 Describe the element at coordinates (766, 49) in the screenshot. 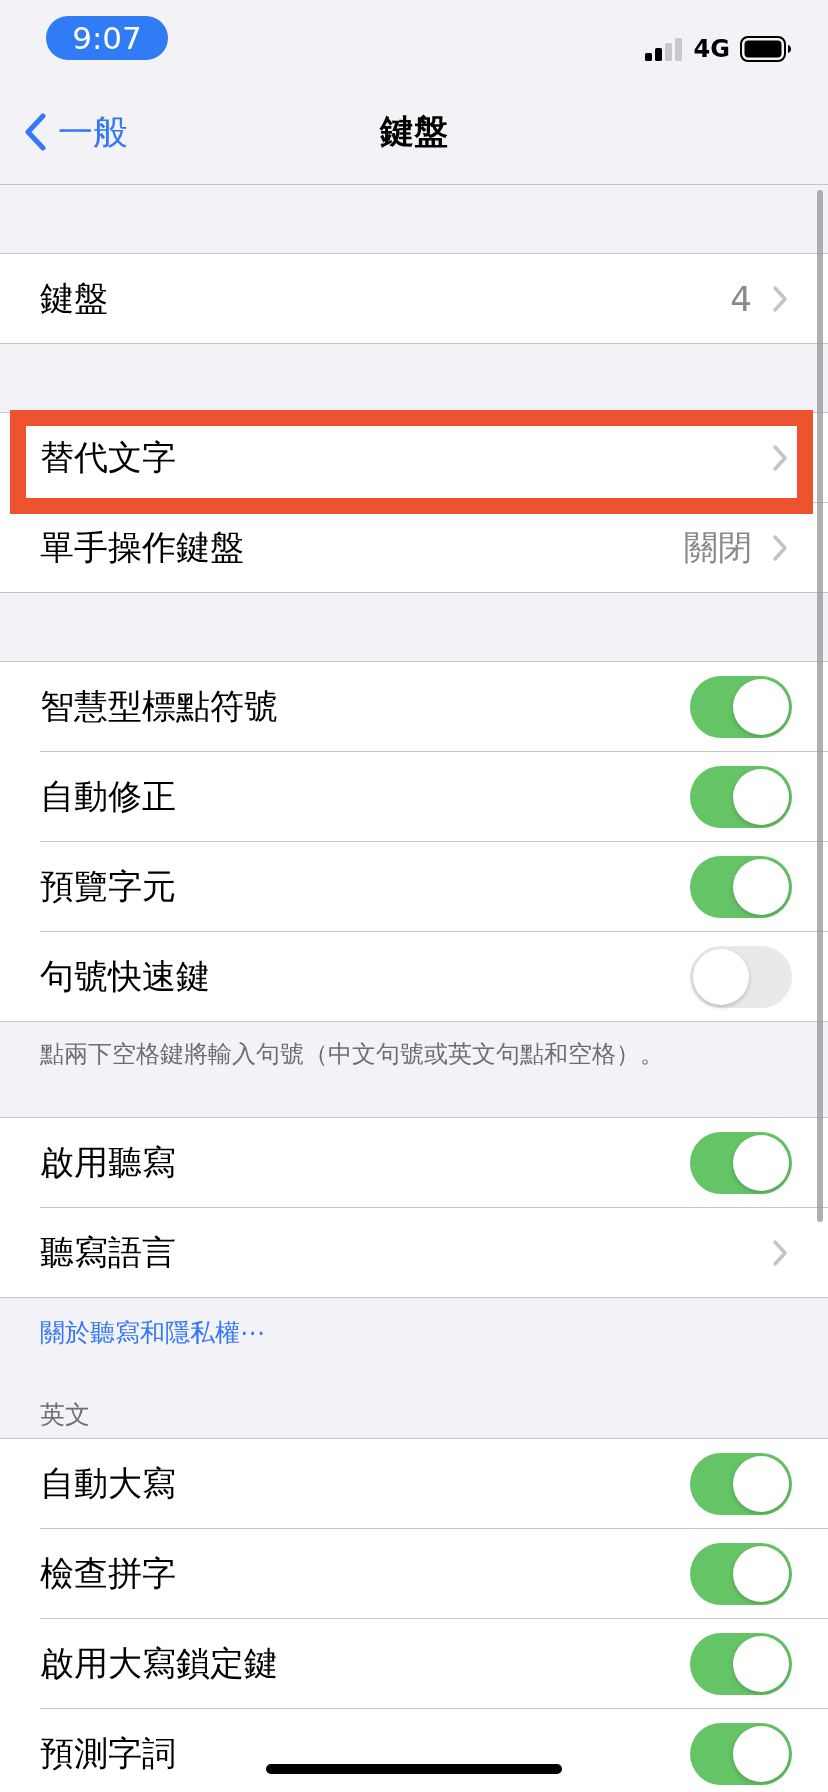

I see `battery-icon` at that location.